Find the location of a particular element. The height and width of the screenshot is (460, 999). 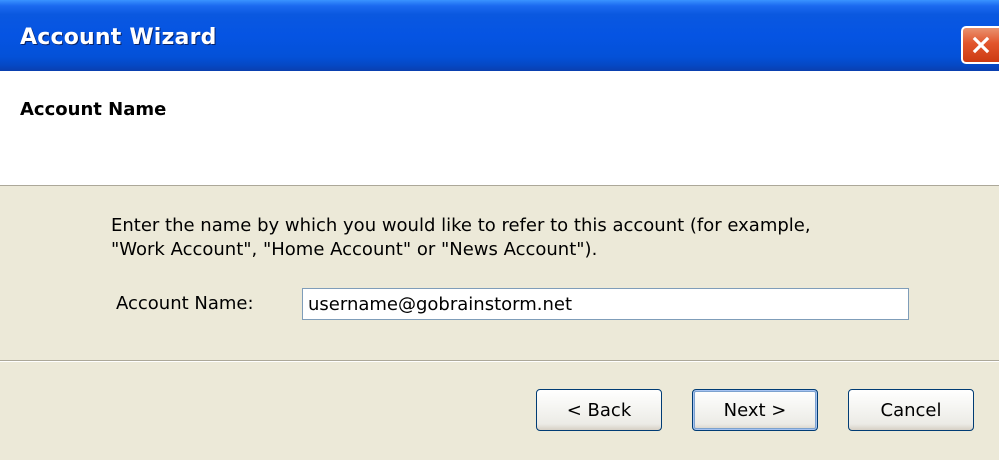

window-title: Account Wizard is located at coordinates (118, 37).